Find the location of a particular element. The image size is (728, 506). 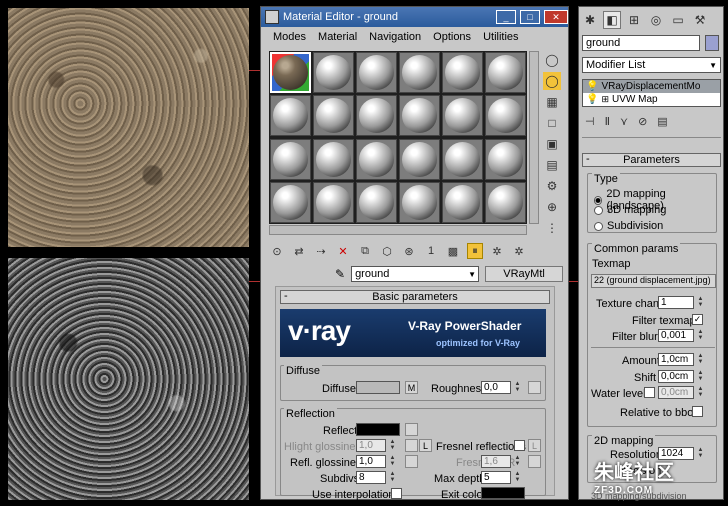

basic-parameters-rollout-header: - Basic parameters is located at coordinates (415, 297).